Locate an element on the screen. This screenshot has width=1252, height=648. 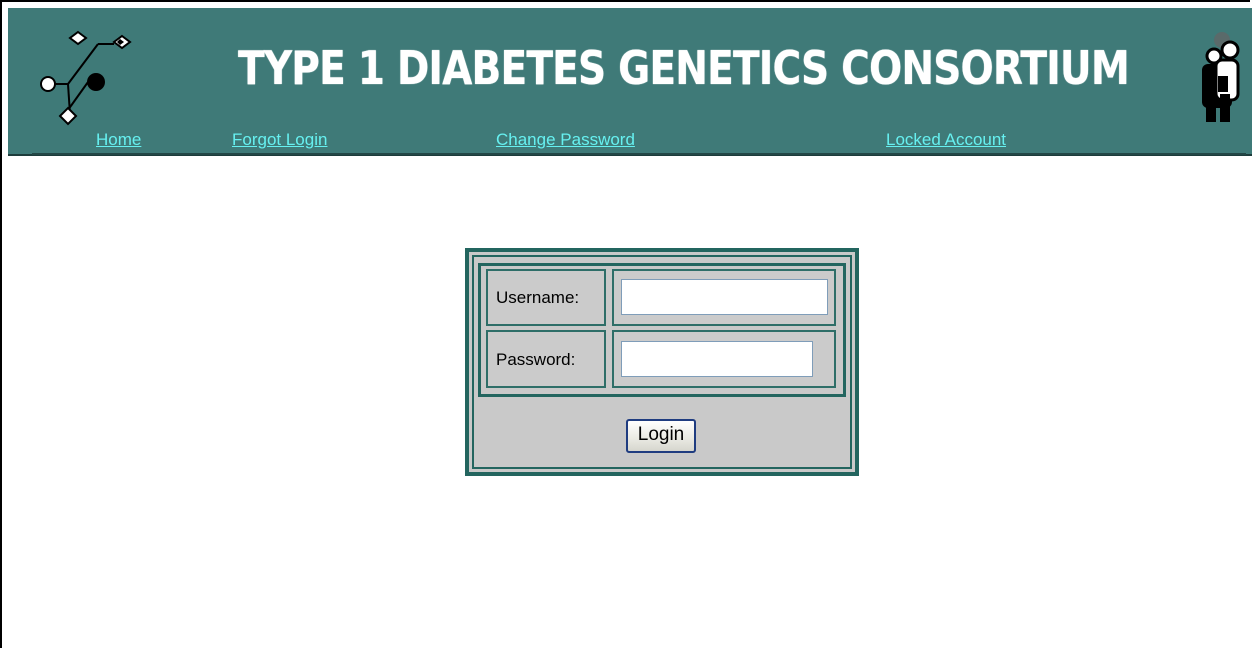
password-label: Password: is located at coordinates (536, 359).